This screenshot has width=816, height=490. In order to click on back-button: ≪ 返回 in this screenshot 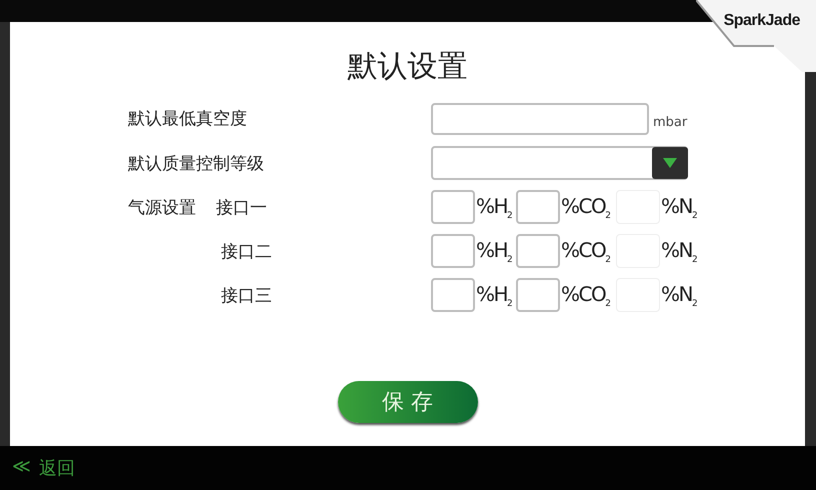, I will do `click(43, 468)`.